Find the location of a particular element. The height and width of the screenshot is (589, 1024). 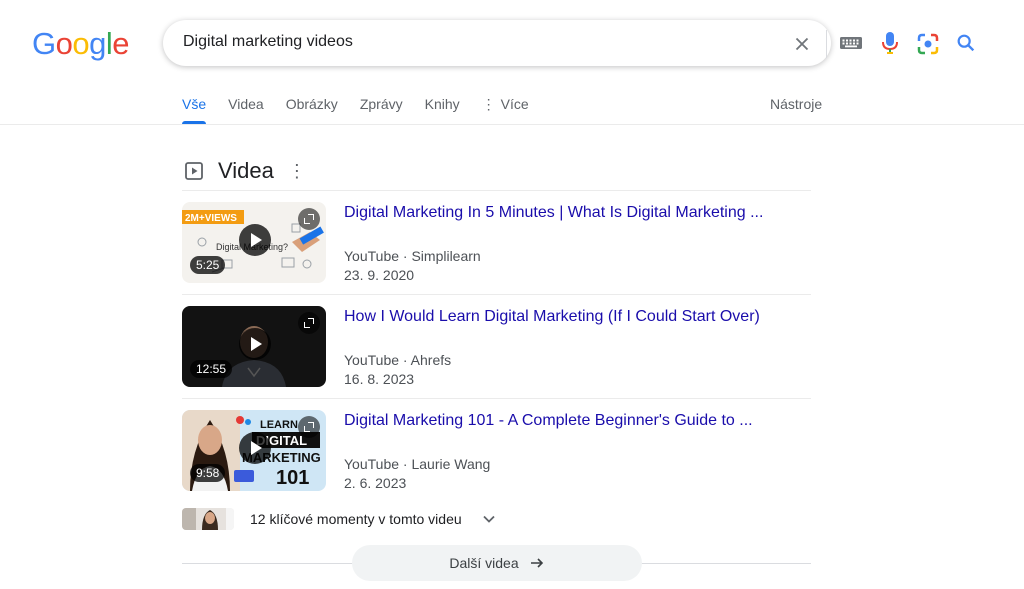

video-thumbnail: 2M+VIEWS Digital Marketing? 5:25 is located at coordinates (254, 242).